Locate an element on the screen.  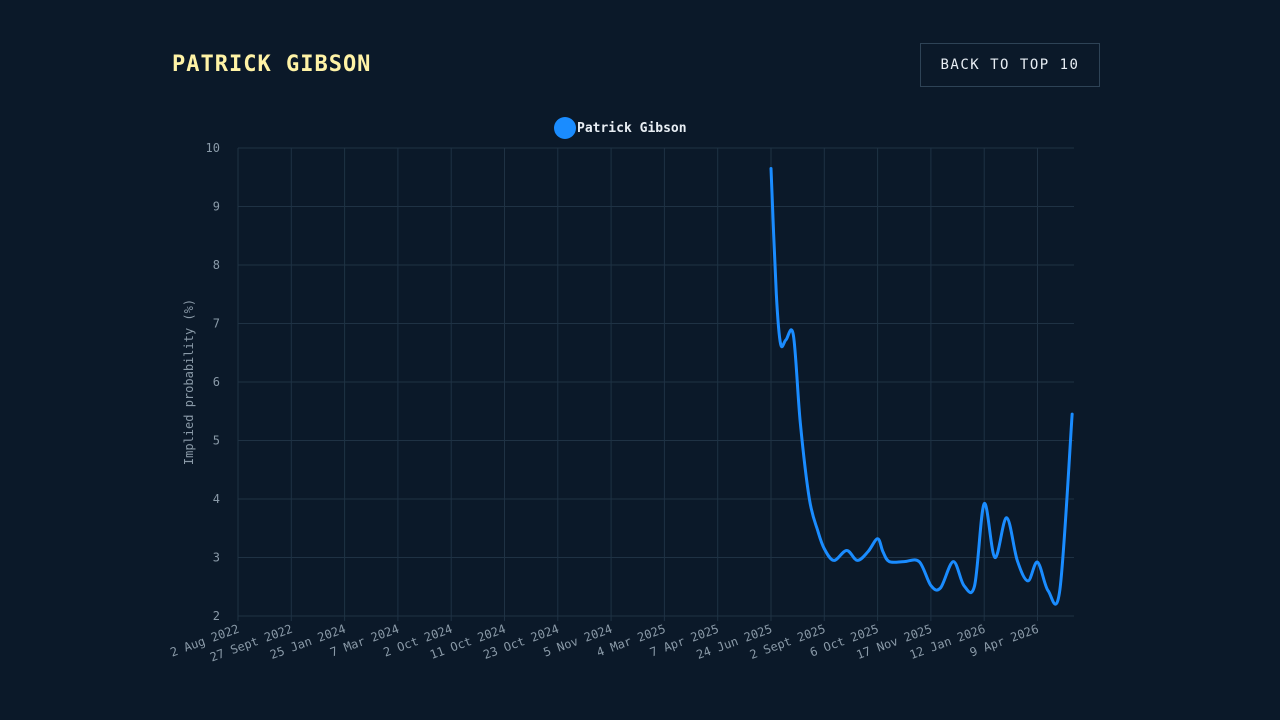
y-tick-label: 4 is located at coordinates (216, 499).